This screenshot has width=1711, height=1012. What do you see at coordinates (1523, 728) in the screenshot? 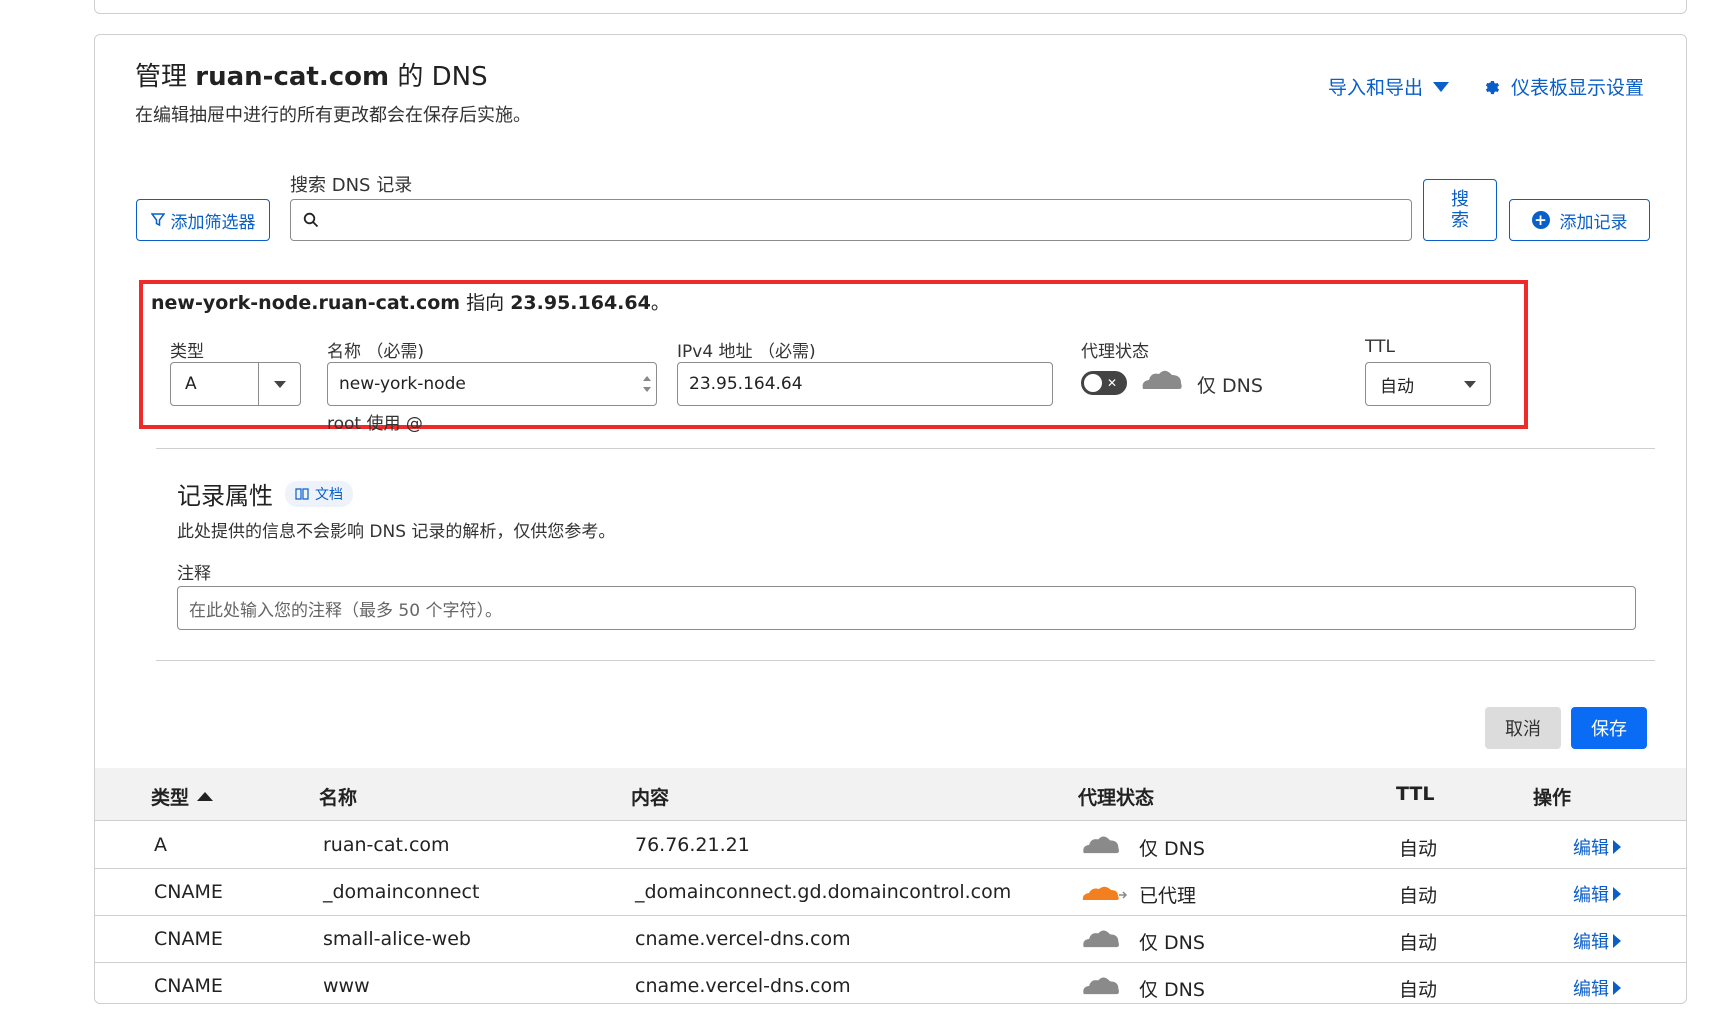
I see `cancel-button: 取消` at bounding box center [1523, 728].